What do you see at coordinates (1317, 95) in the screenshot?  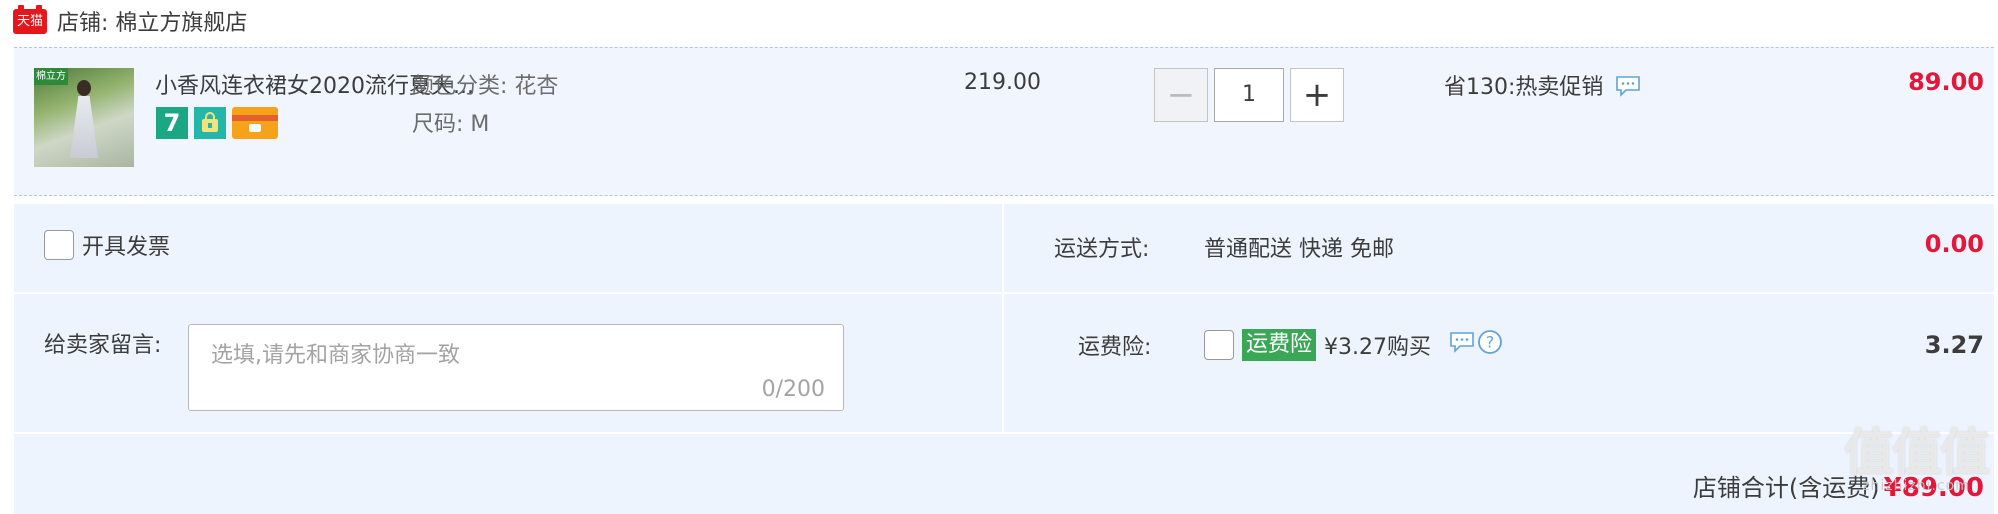 I see `increase-quantity-button: +` at bounding box center [1317, 95].